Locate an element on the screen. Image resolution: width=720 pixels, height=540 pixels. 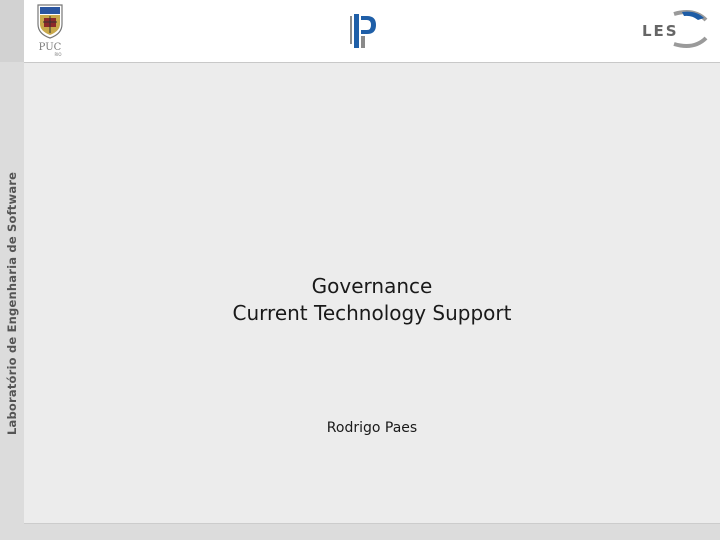
ip-logo-icon is located at coordinates (363, 31).